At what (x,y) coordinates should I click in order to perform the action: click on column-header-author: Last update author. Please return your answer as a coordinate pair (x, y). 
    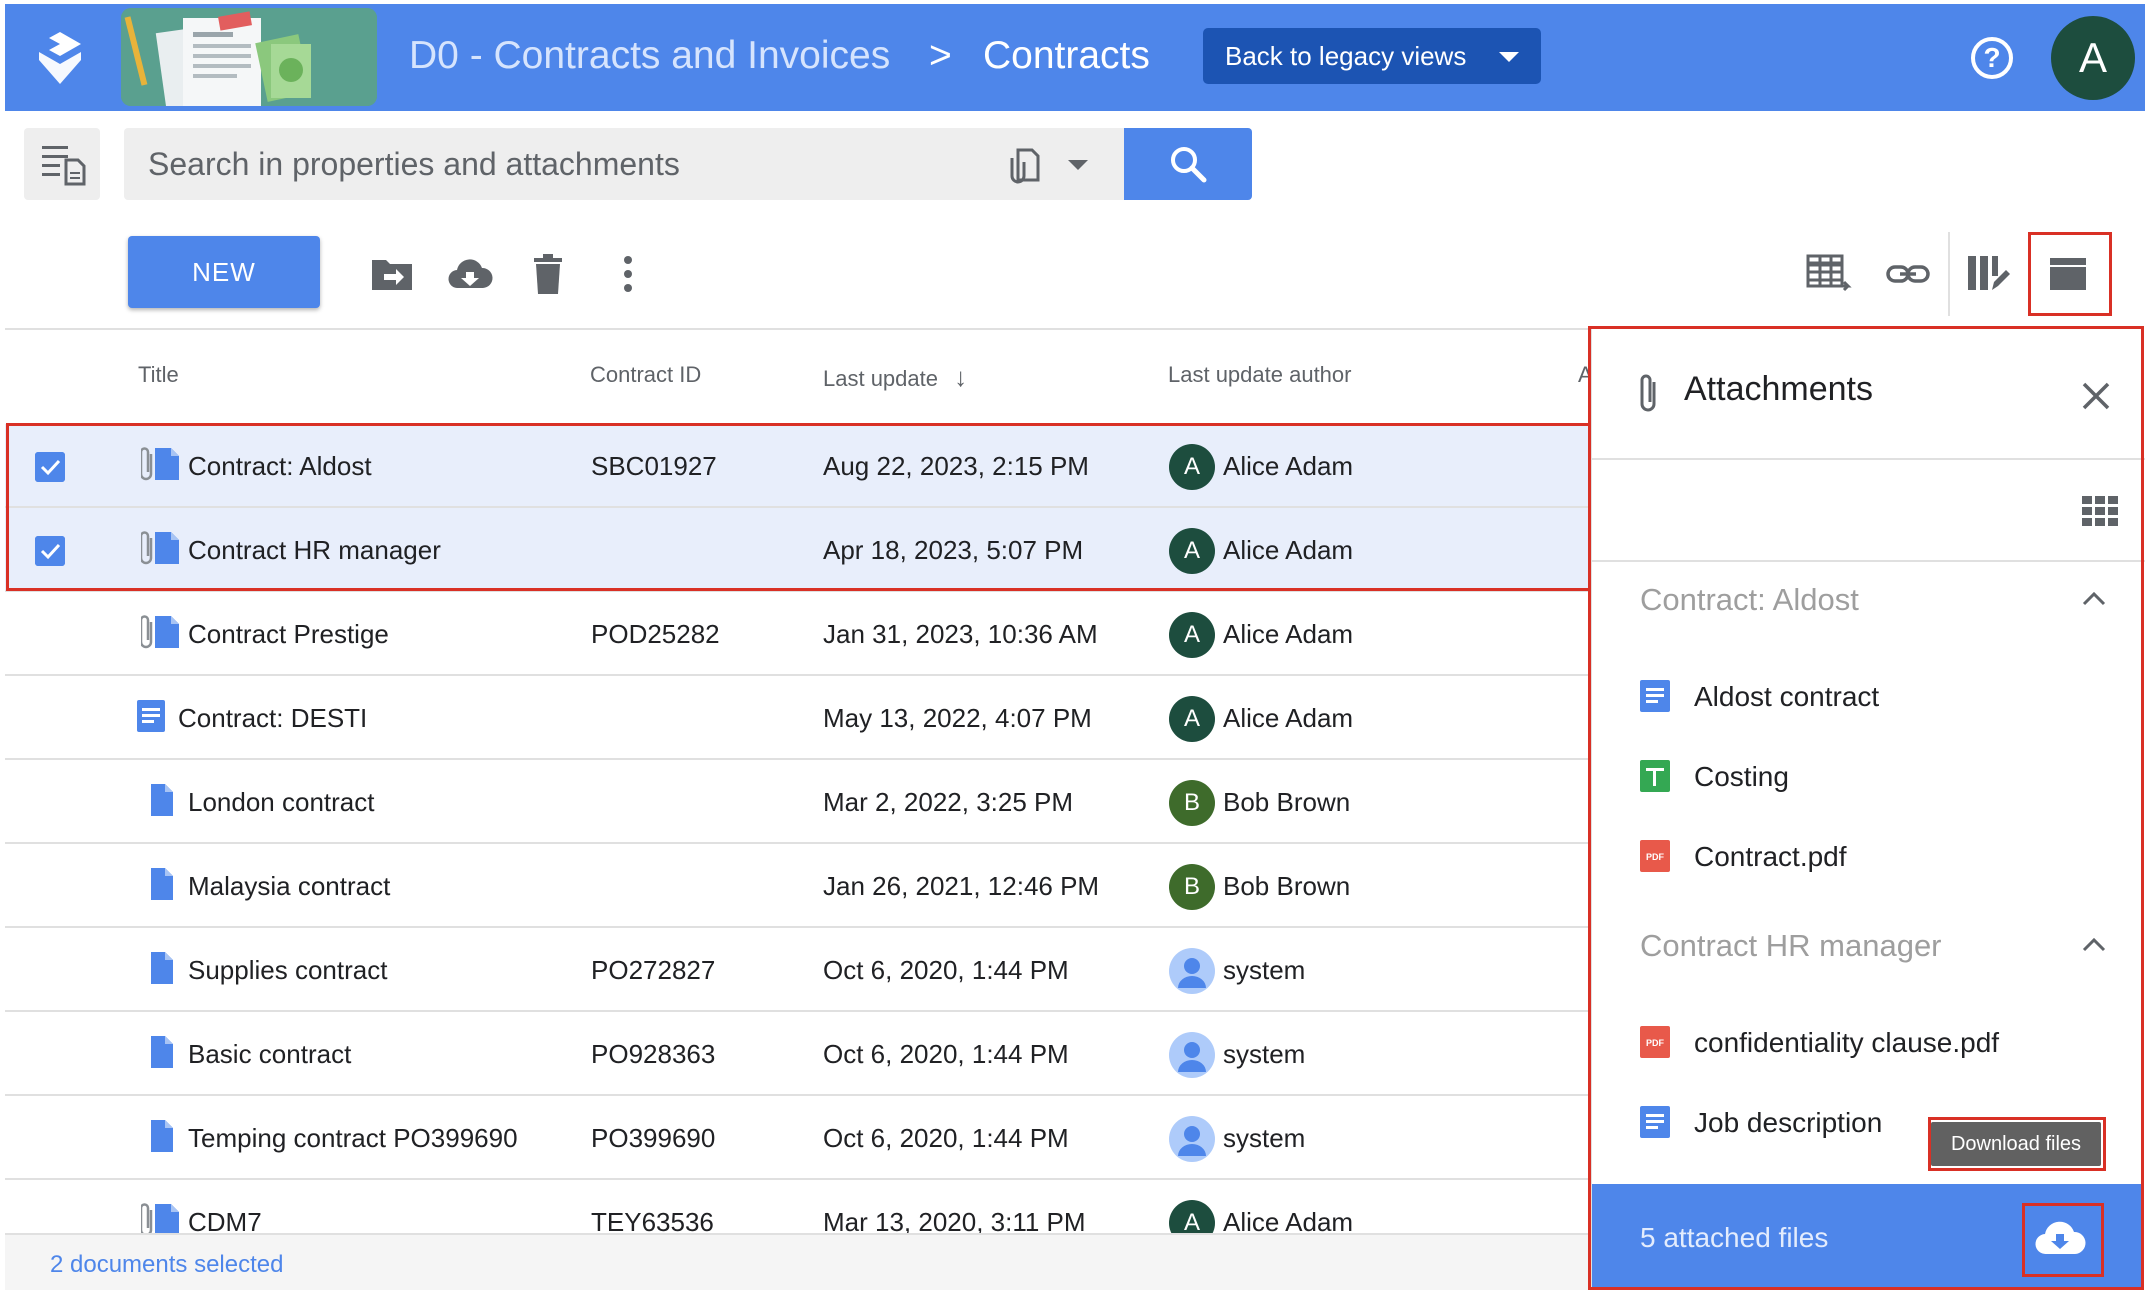
    Looking at the image, I should click on (1259, 375).